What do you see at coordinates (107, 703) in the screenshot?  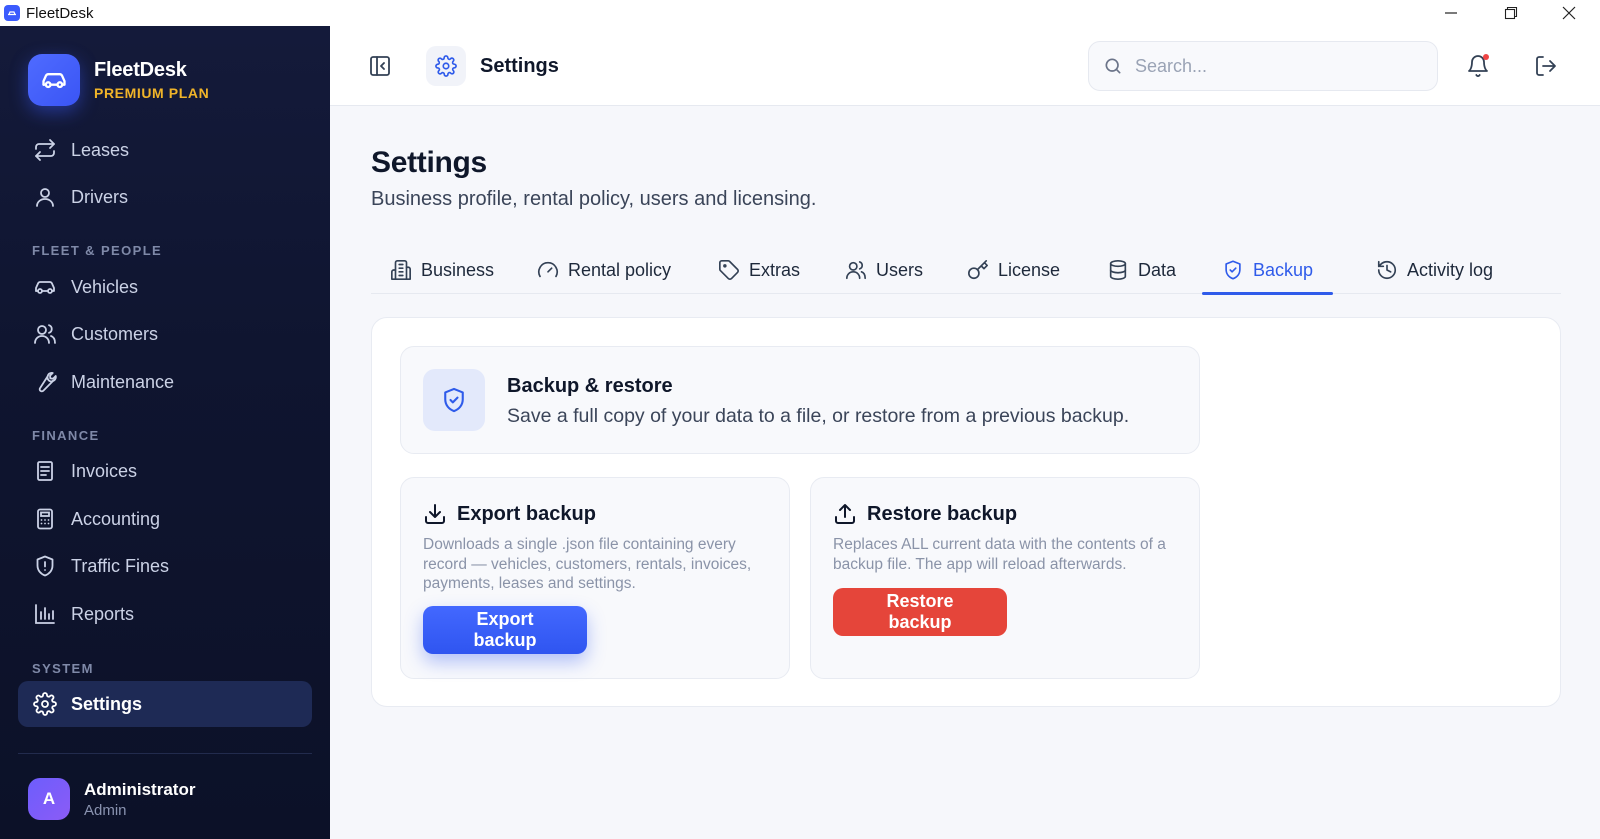 I see `sidebar-item-label: Settings` at bounding box center [107, 703].